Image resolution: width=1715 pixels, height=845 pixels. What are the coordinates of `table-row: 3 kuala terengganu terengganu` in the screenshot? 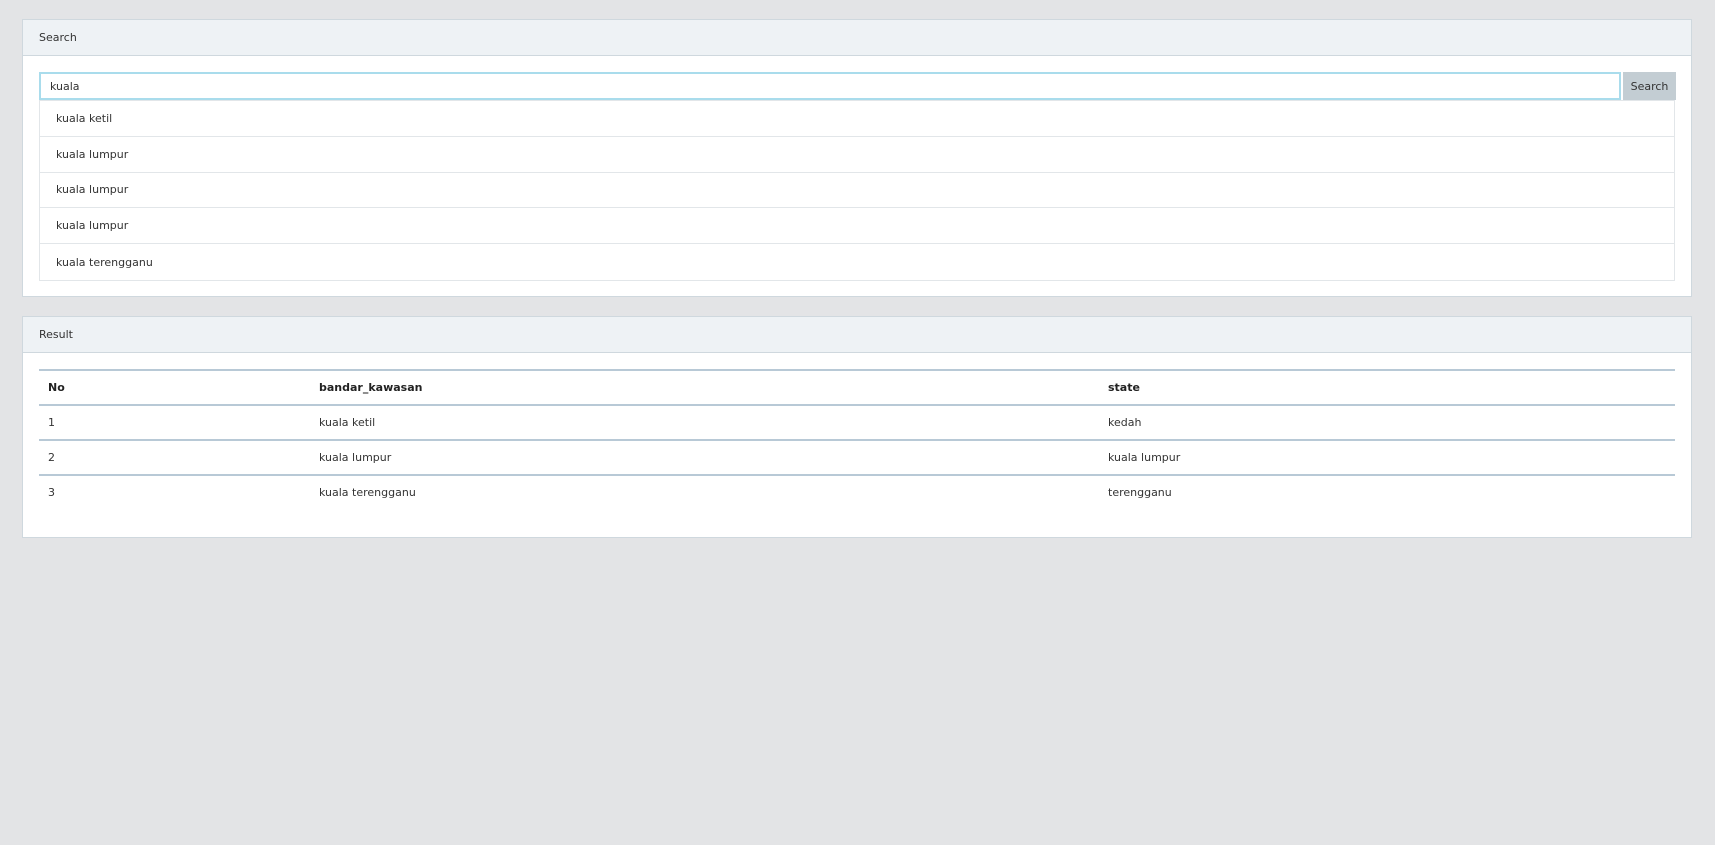 It's located at (857, 492).